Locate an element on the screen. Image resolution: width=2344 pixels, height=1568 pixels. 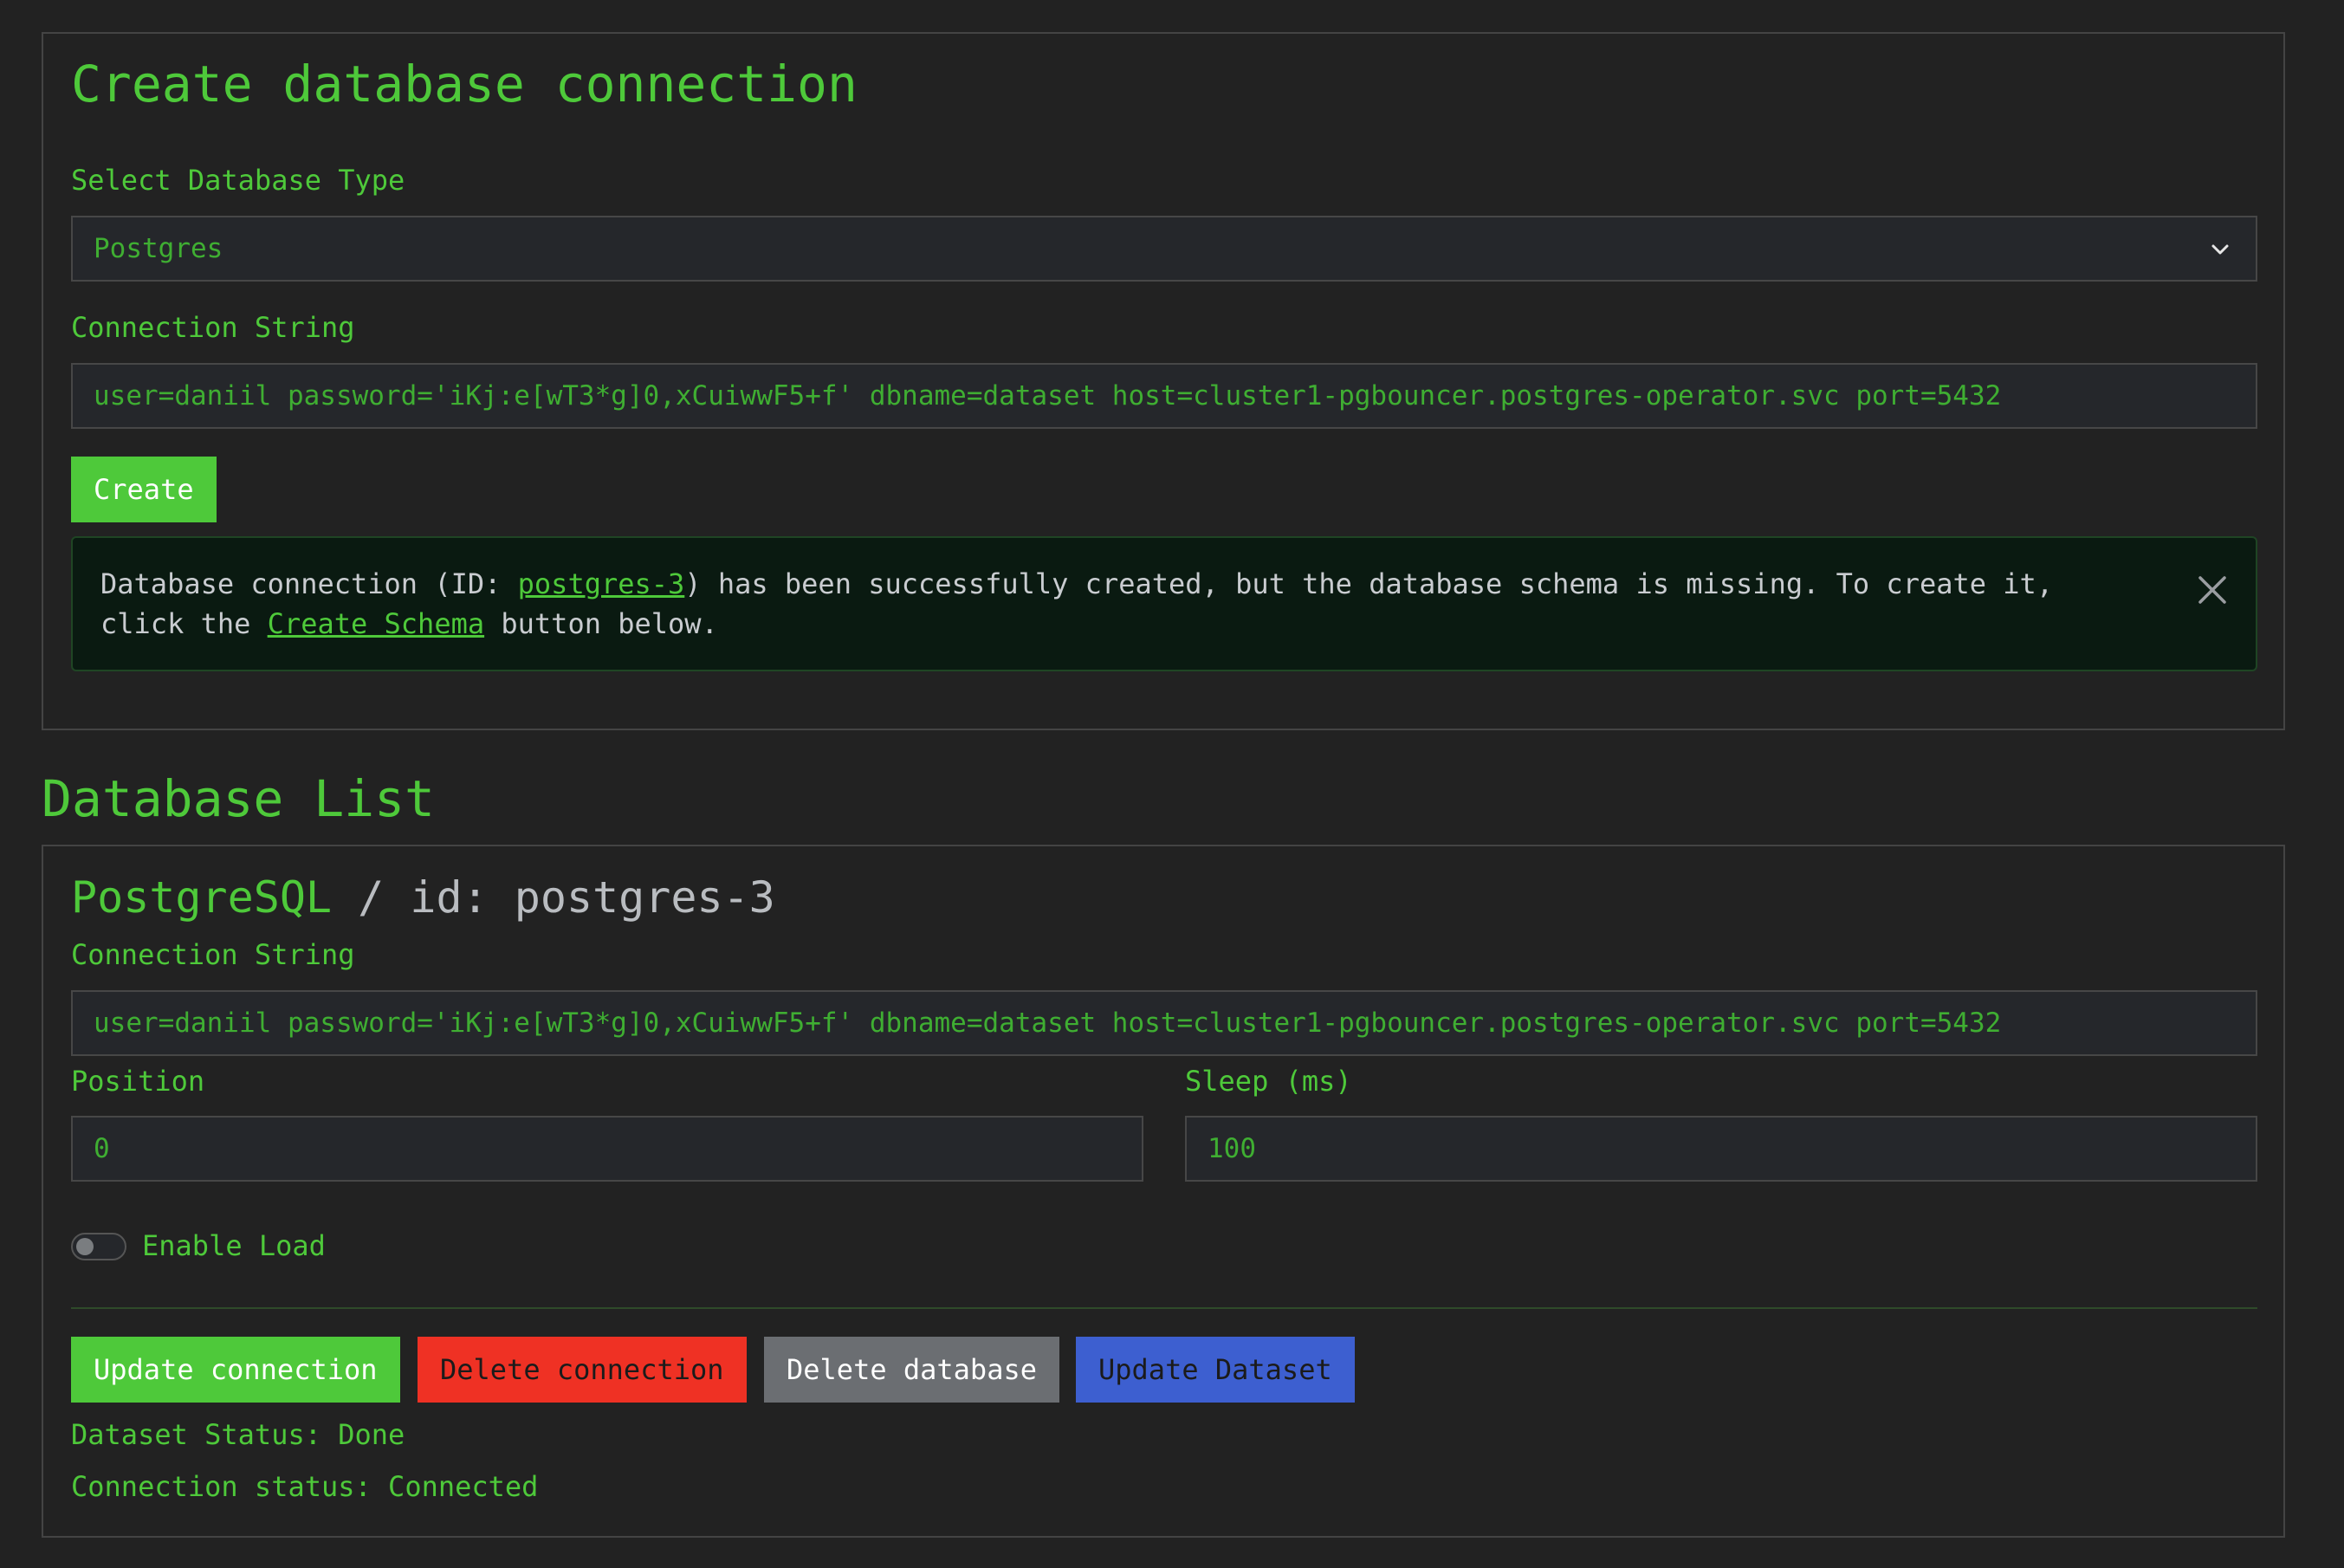
alert-text-before: Database connection (ID: is located at coordinates (309, 583).